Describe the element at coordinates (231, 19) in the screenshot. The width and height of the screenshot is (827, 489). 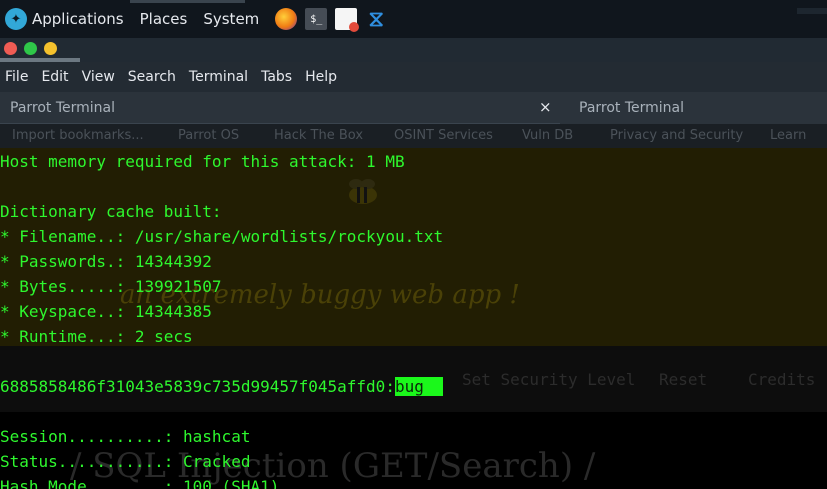
I see `system-menu: System` at that location.